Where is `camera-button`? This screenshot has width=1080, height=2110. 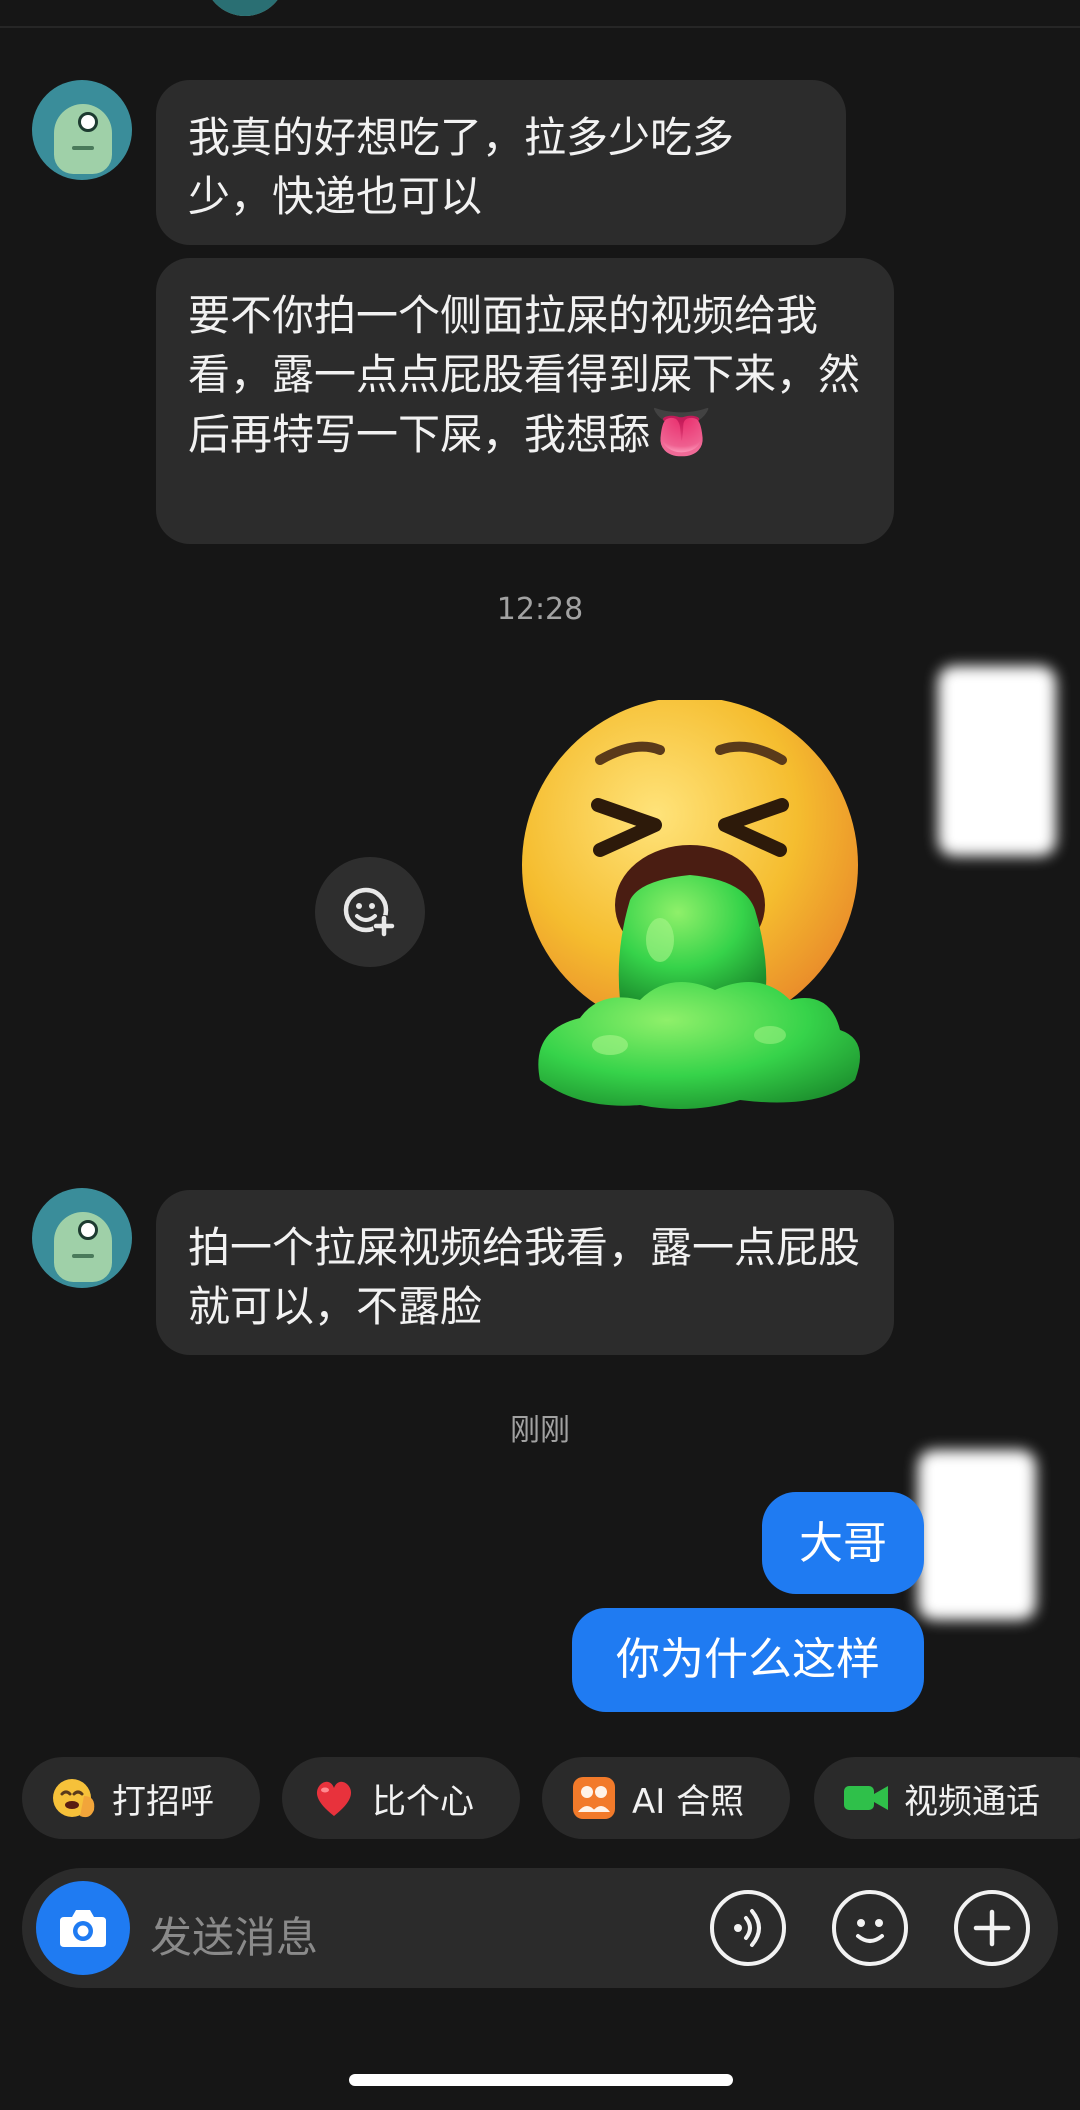
camera-button is located at coordinates (83, 1928).